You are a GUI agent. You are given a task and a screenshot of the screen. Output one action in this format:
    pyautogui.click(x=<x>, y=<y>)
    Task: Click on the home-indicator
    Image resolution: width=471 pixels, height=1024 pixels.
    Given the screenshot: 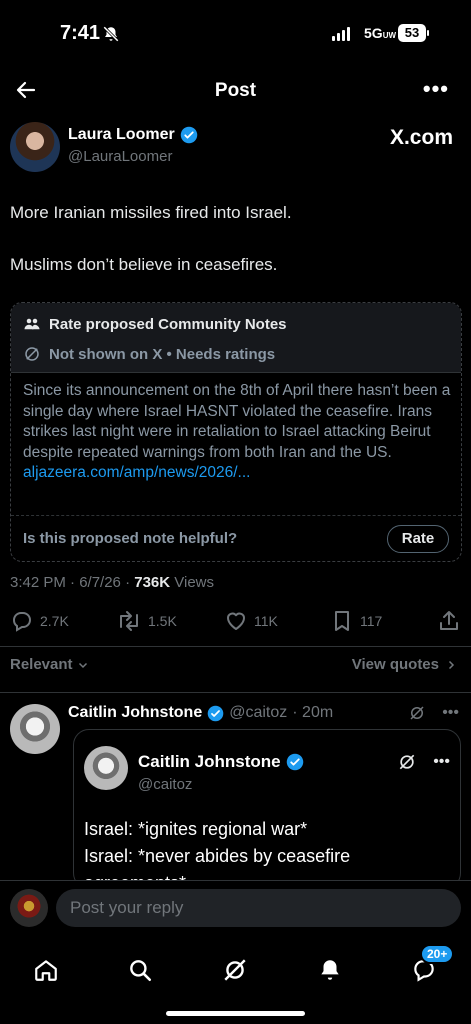 What is the action you would take?
    pyautogui.click(x=235, y=1013)
    